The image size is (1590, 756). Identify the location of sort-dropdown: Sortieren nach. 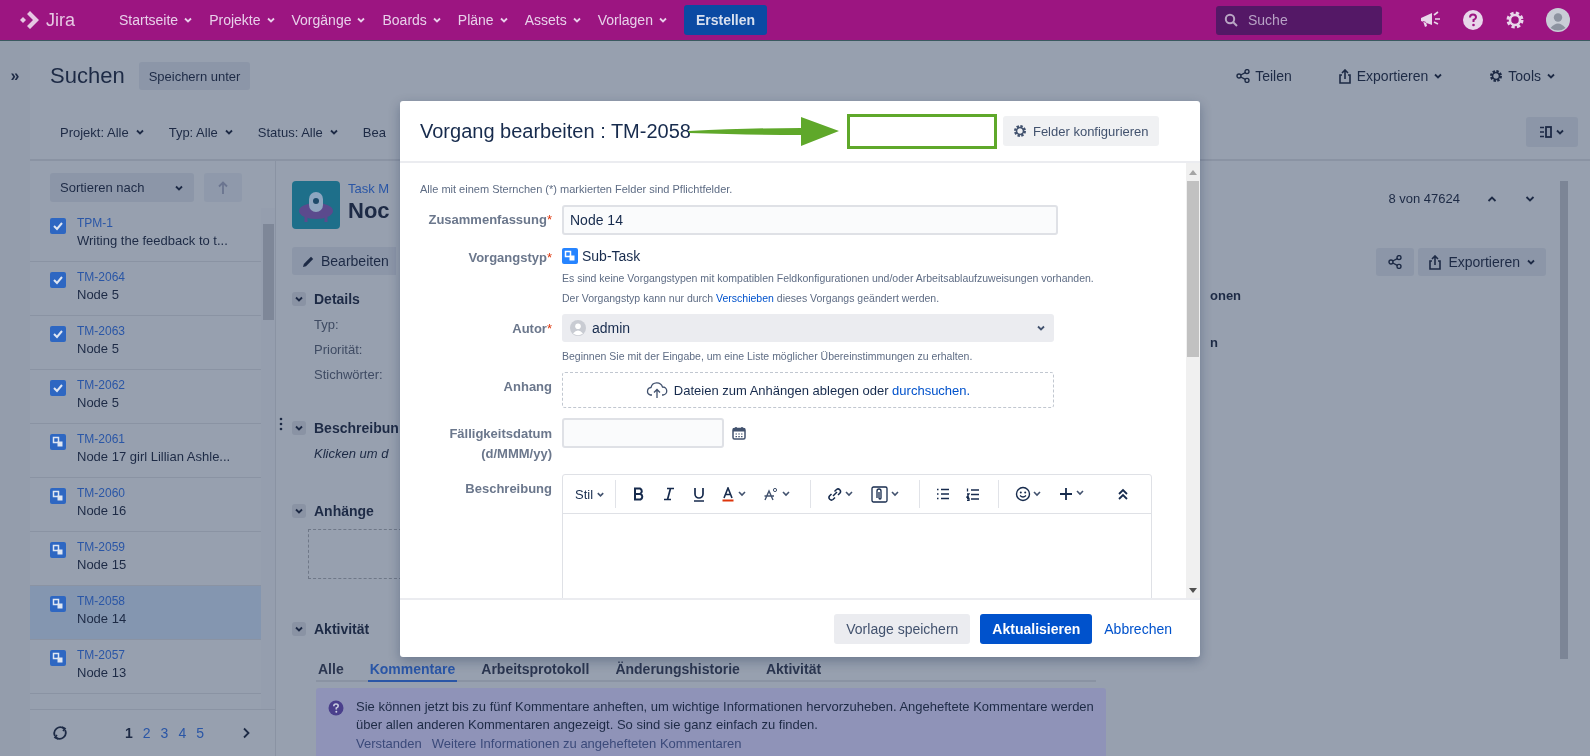
(122, 187).